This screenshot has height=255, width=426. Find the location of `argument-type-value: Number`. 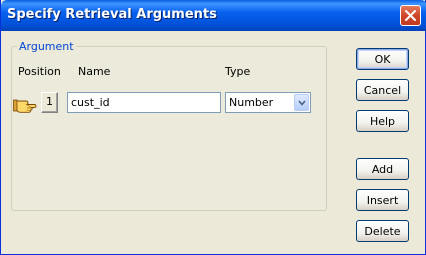

argument-type-value: Number is located at coordinates (251, 102).